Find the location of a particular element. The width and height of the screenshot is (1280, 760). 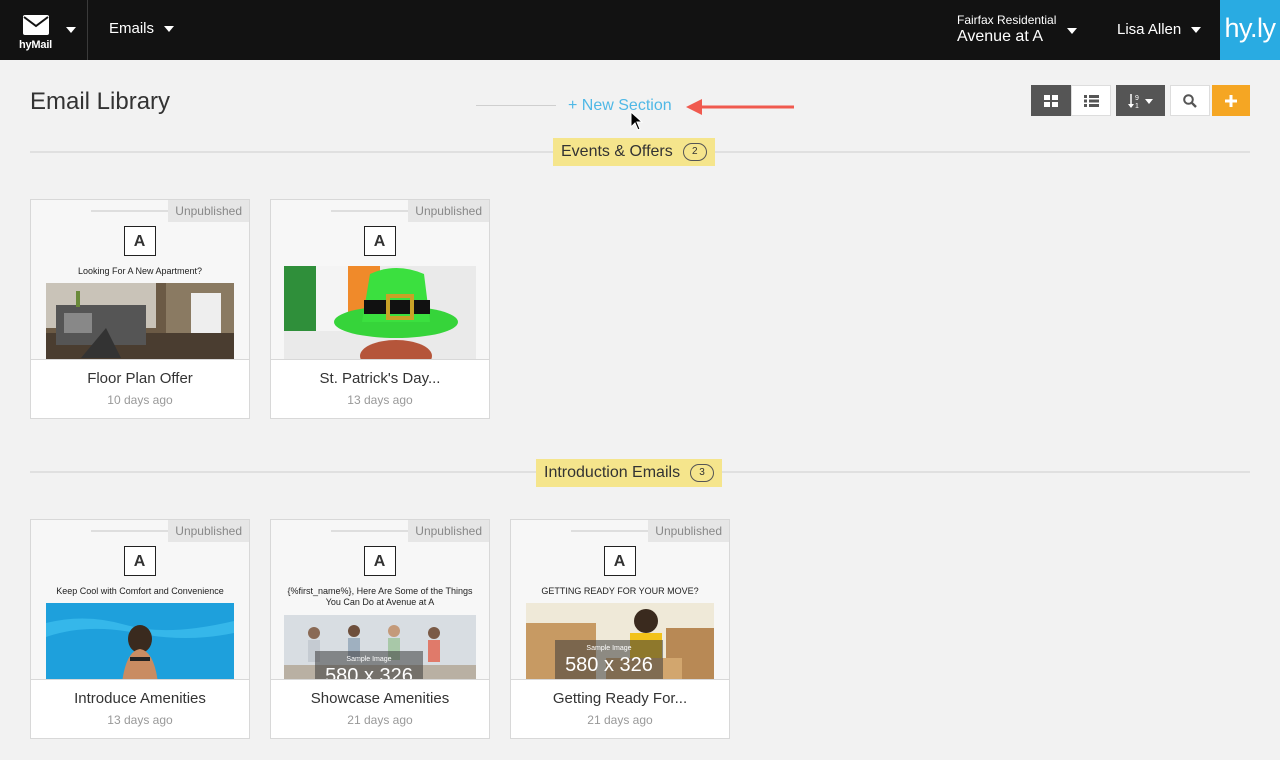

emails-menu-label: Emails is located at coordinates (132, 28).